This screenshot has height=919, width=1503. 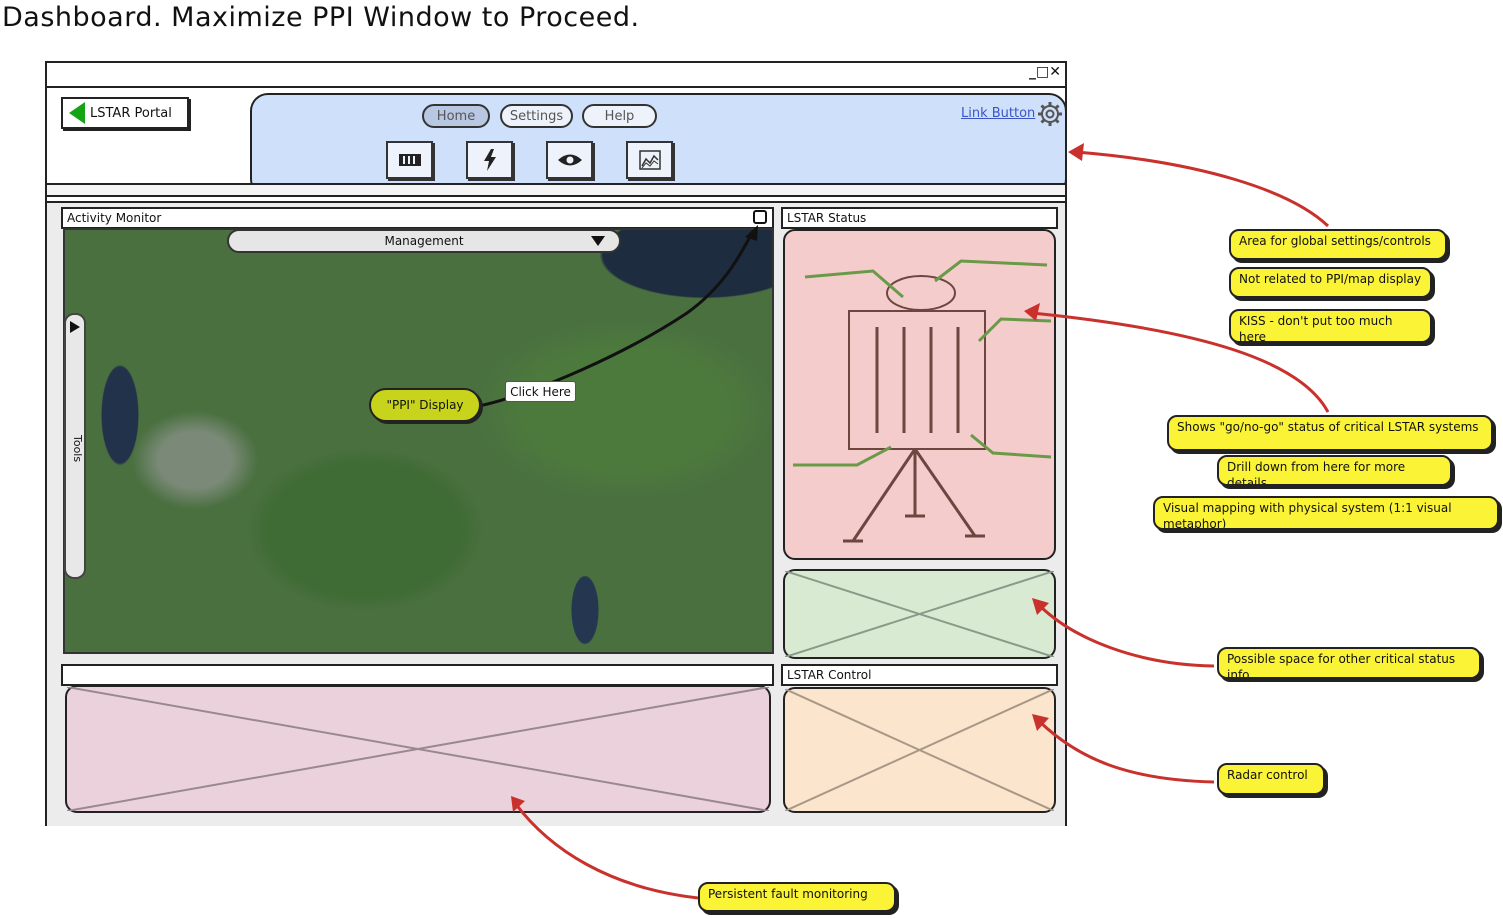 What do you see at coordinates (1271, 779) in the screenshot?
I see `note-radar-control: Radar control` at bounding box center [1271, 779].